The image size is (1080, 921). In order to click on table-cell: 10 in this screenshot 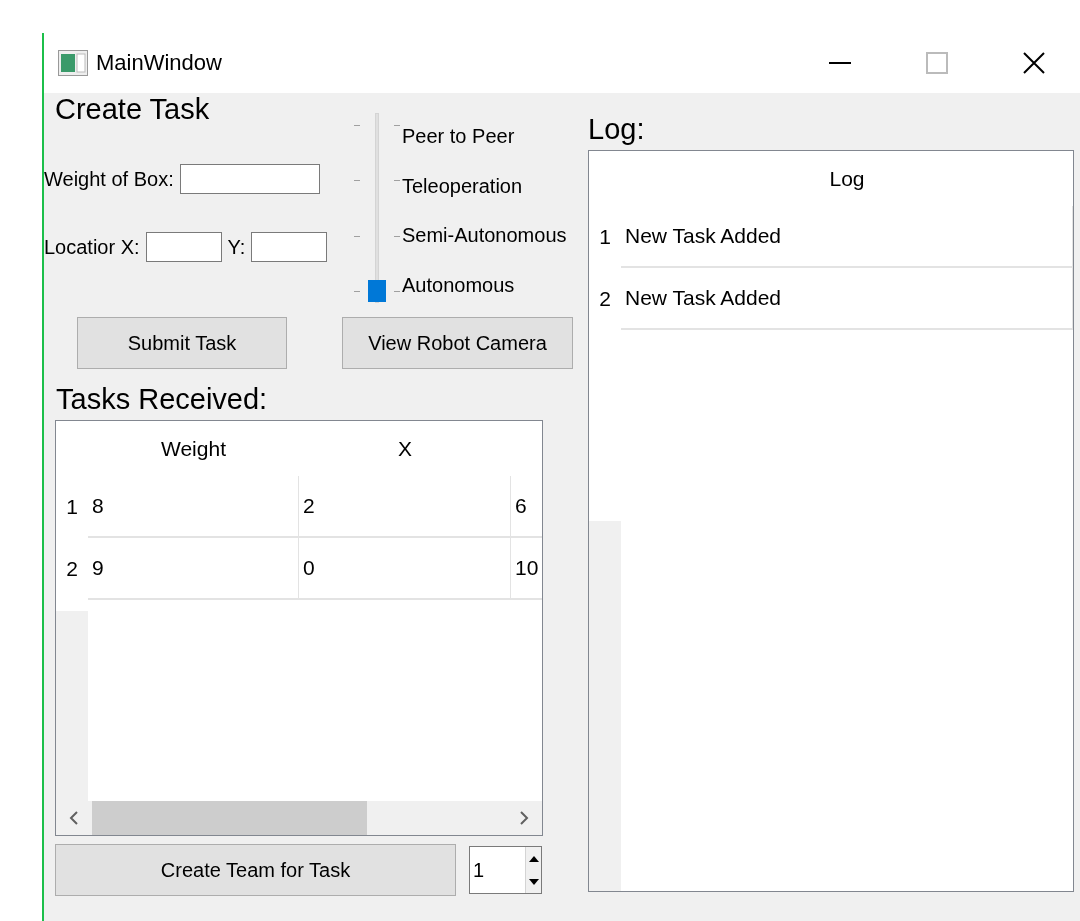, I will do `click(526, 569)`.